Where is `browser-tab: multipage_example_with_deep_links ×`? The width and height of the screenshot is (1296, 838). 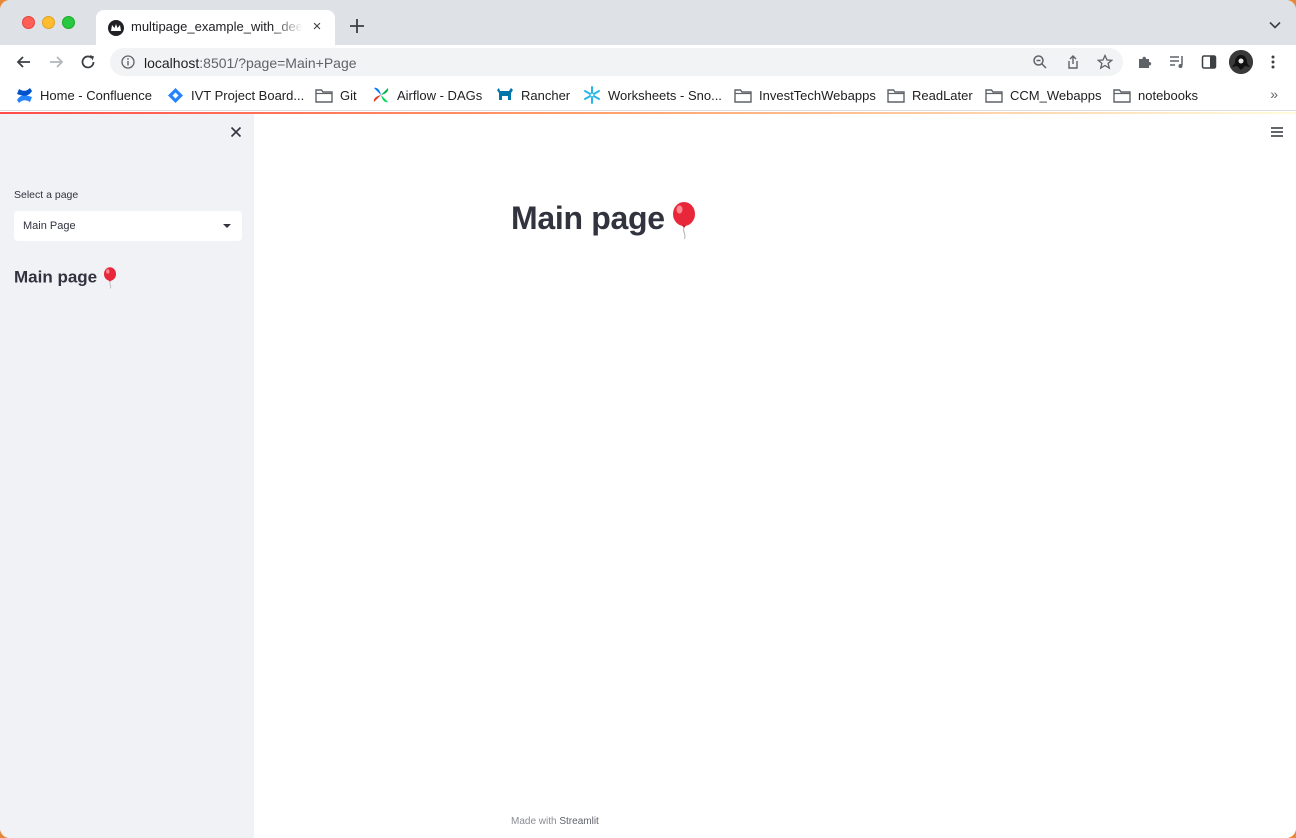 browser-tab: multipage_example_with_deep_links × is located at coordinates (215, 27).